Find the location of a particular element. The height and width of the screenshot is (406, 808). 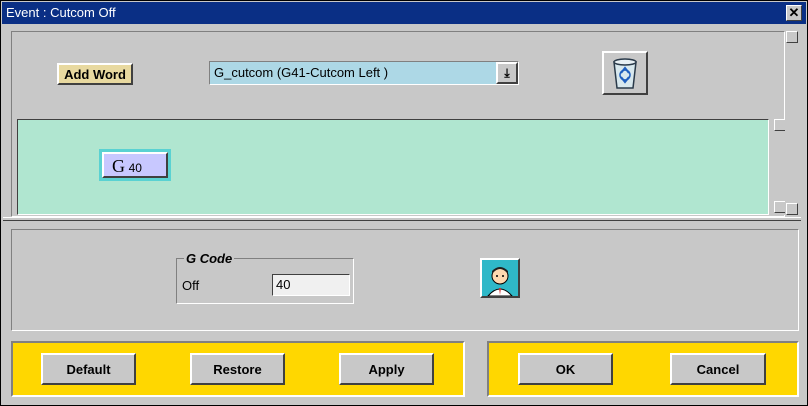

recycle-bin-button is located at coordinates (625, 73).